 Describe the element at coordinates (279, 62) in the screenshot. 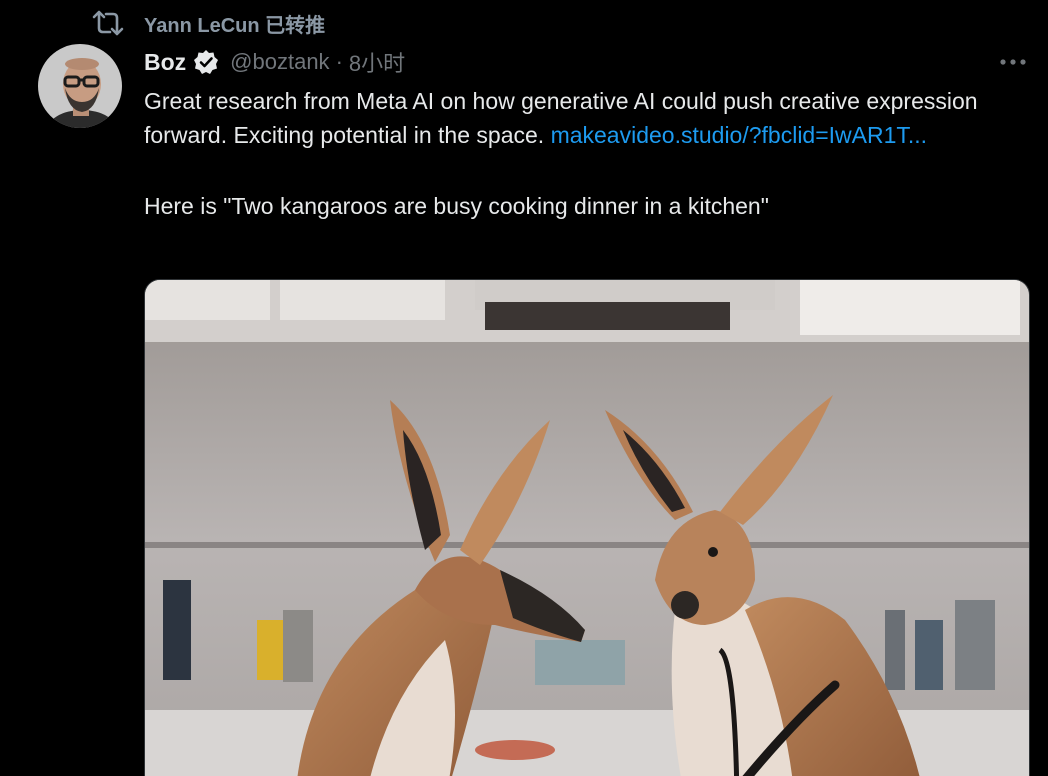

I see `author-handle: @boztank` at that location.